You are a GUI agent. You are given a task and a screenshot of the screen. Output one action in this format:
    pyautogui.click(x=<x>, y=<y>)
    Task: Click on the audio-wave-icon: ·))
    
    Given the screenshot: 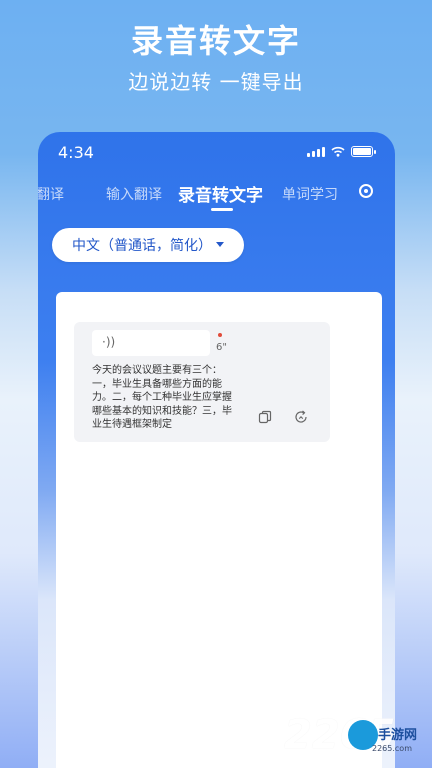 What is the action you would take?
    pyautogui.click(x=109, y=342)
    